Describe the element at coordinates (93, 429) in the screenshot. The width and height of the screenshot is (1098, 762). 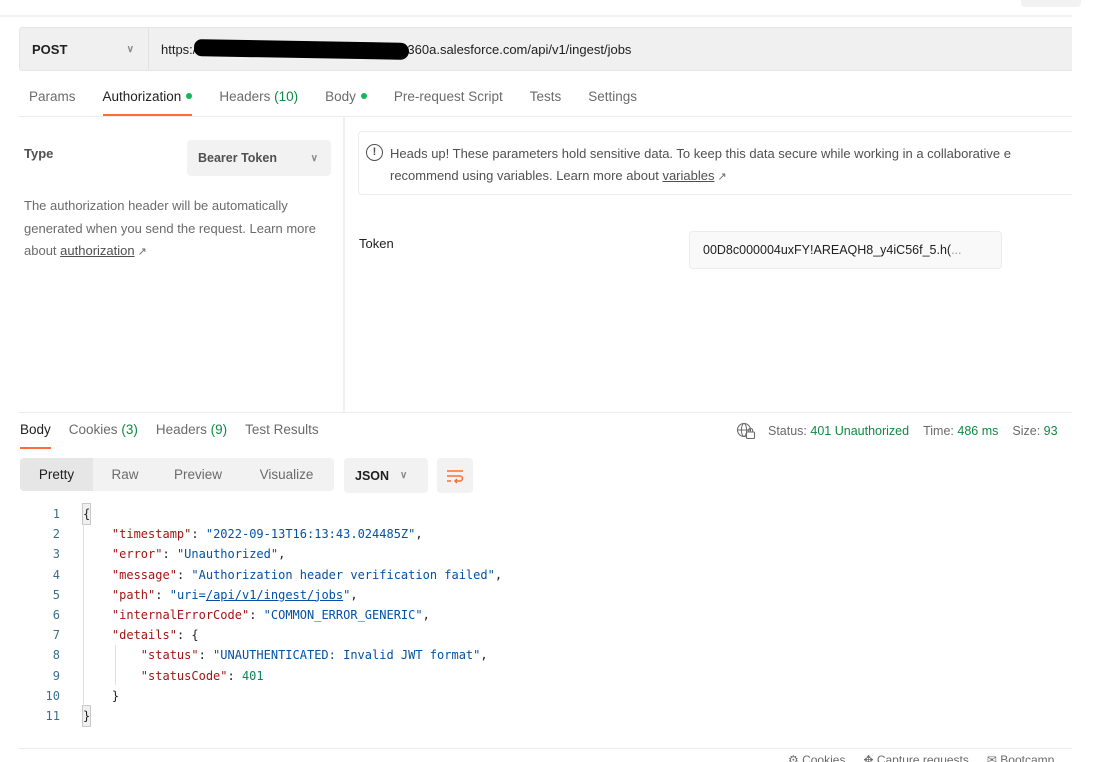
I see `tab-label: Cookies` at that location.